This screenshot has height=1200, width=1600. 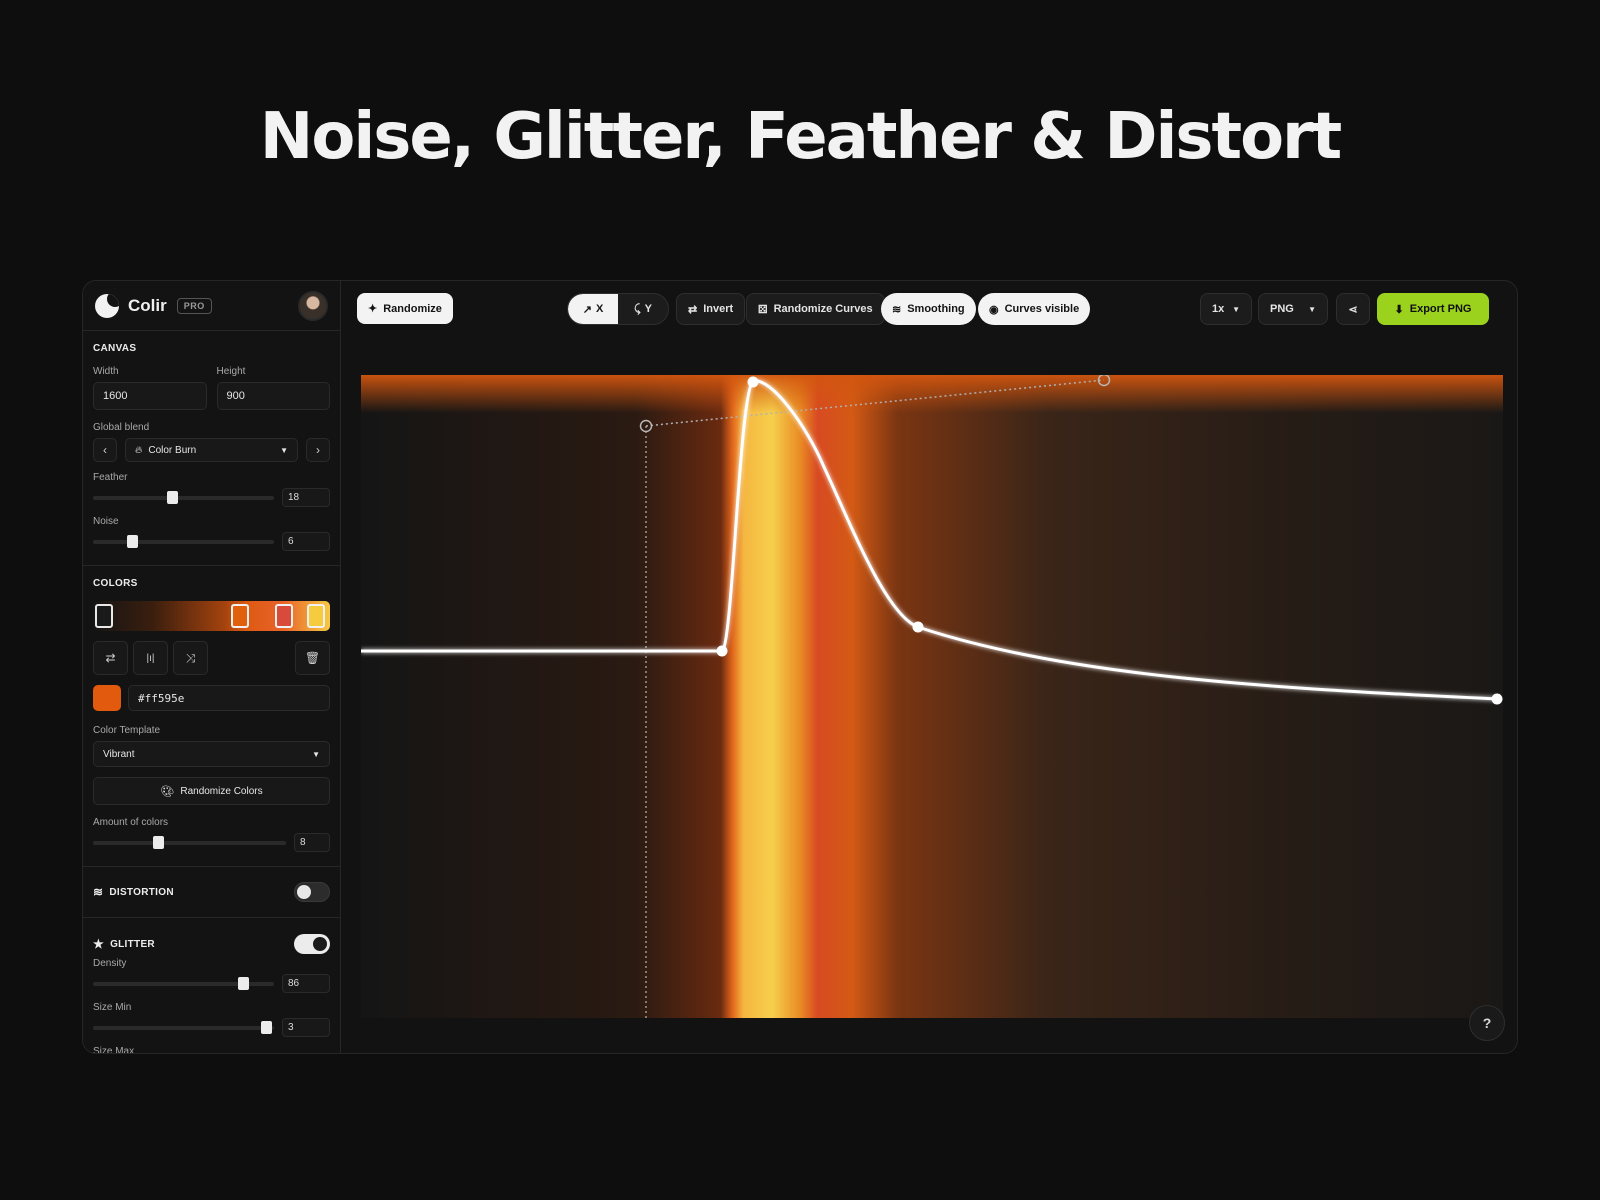 I want to click on distortion-toggle, so click(x=312, y=892).